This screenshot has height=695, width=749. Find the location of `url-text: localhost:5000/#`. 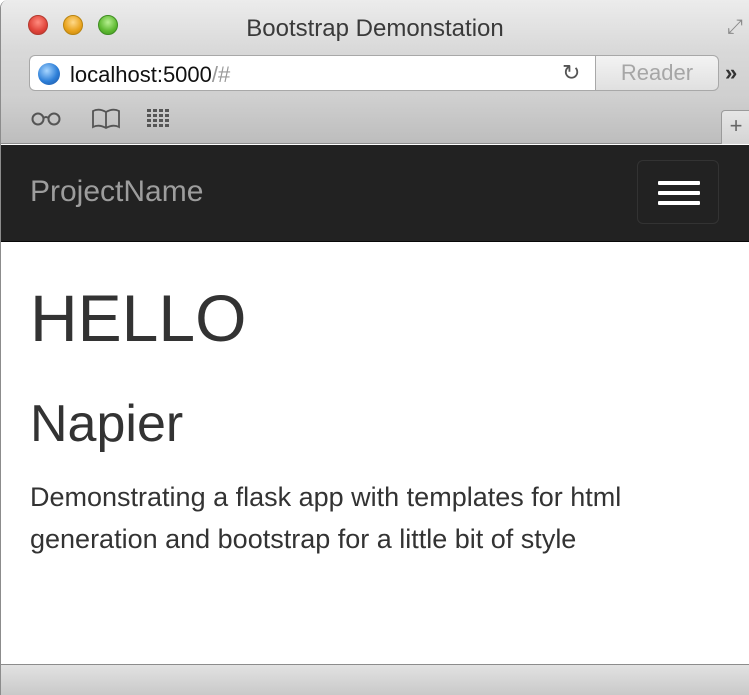

url-text: localhost:5000/# is located at coordinates (150, 75).